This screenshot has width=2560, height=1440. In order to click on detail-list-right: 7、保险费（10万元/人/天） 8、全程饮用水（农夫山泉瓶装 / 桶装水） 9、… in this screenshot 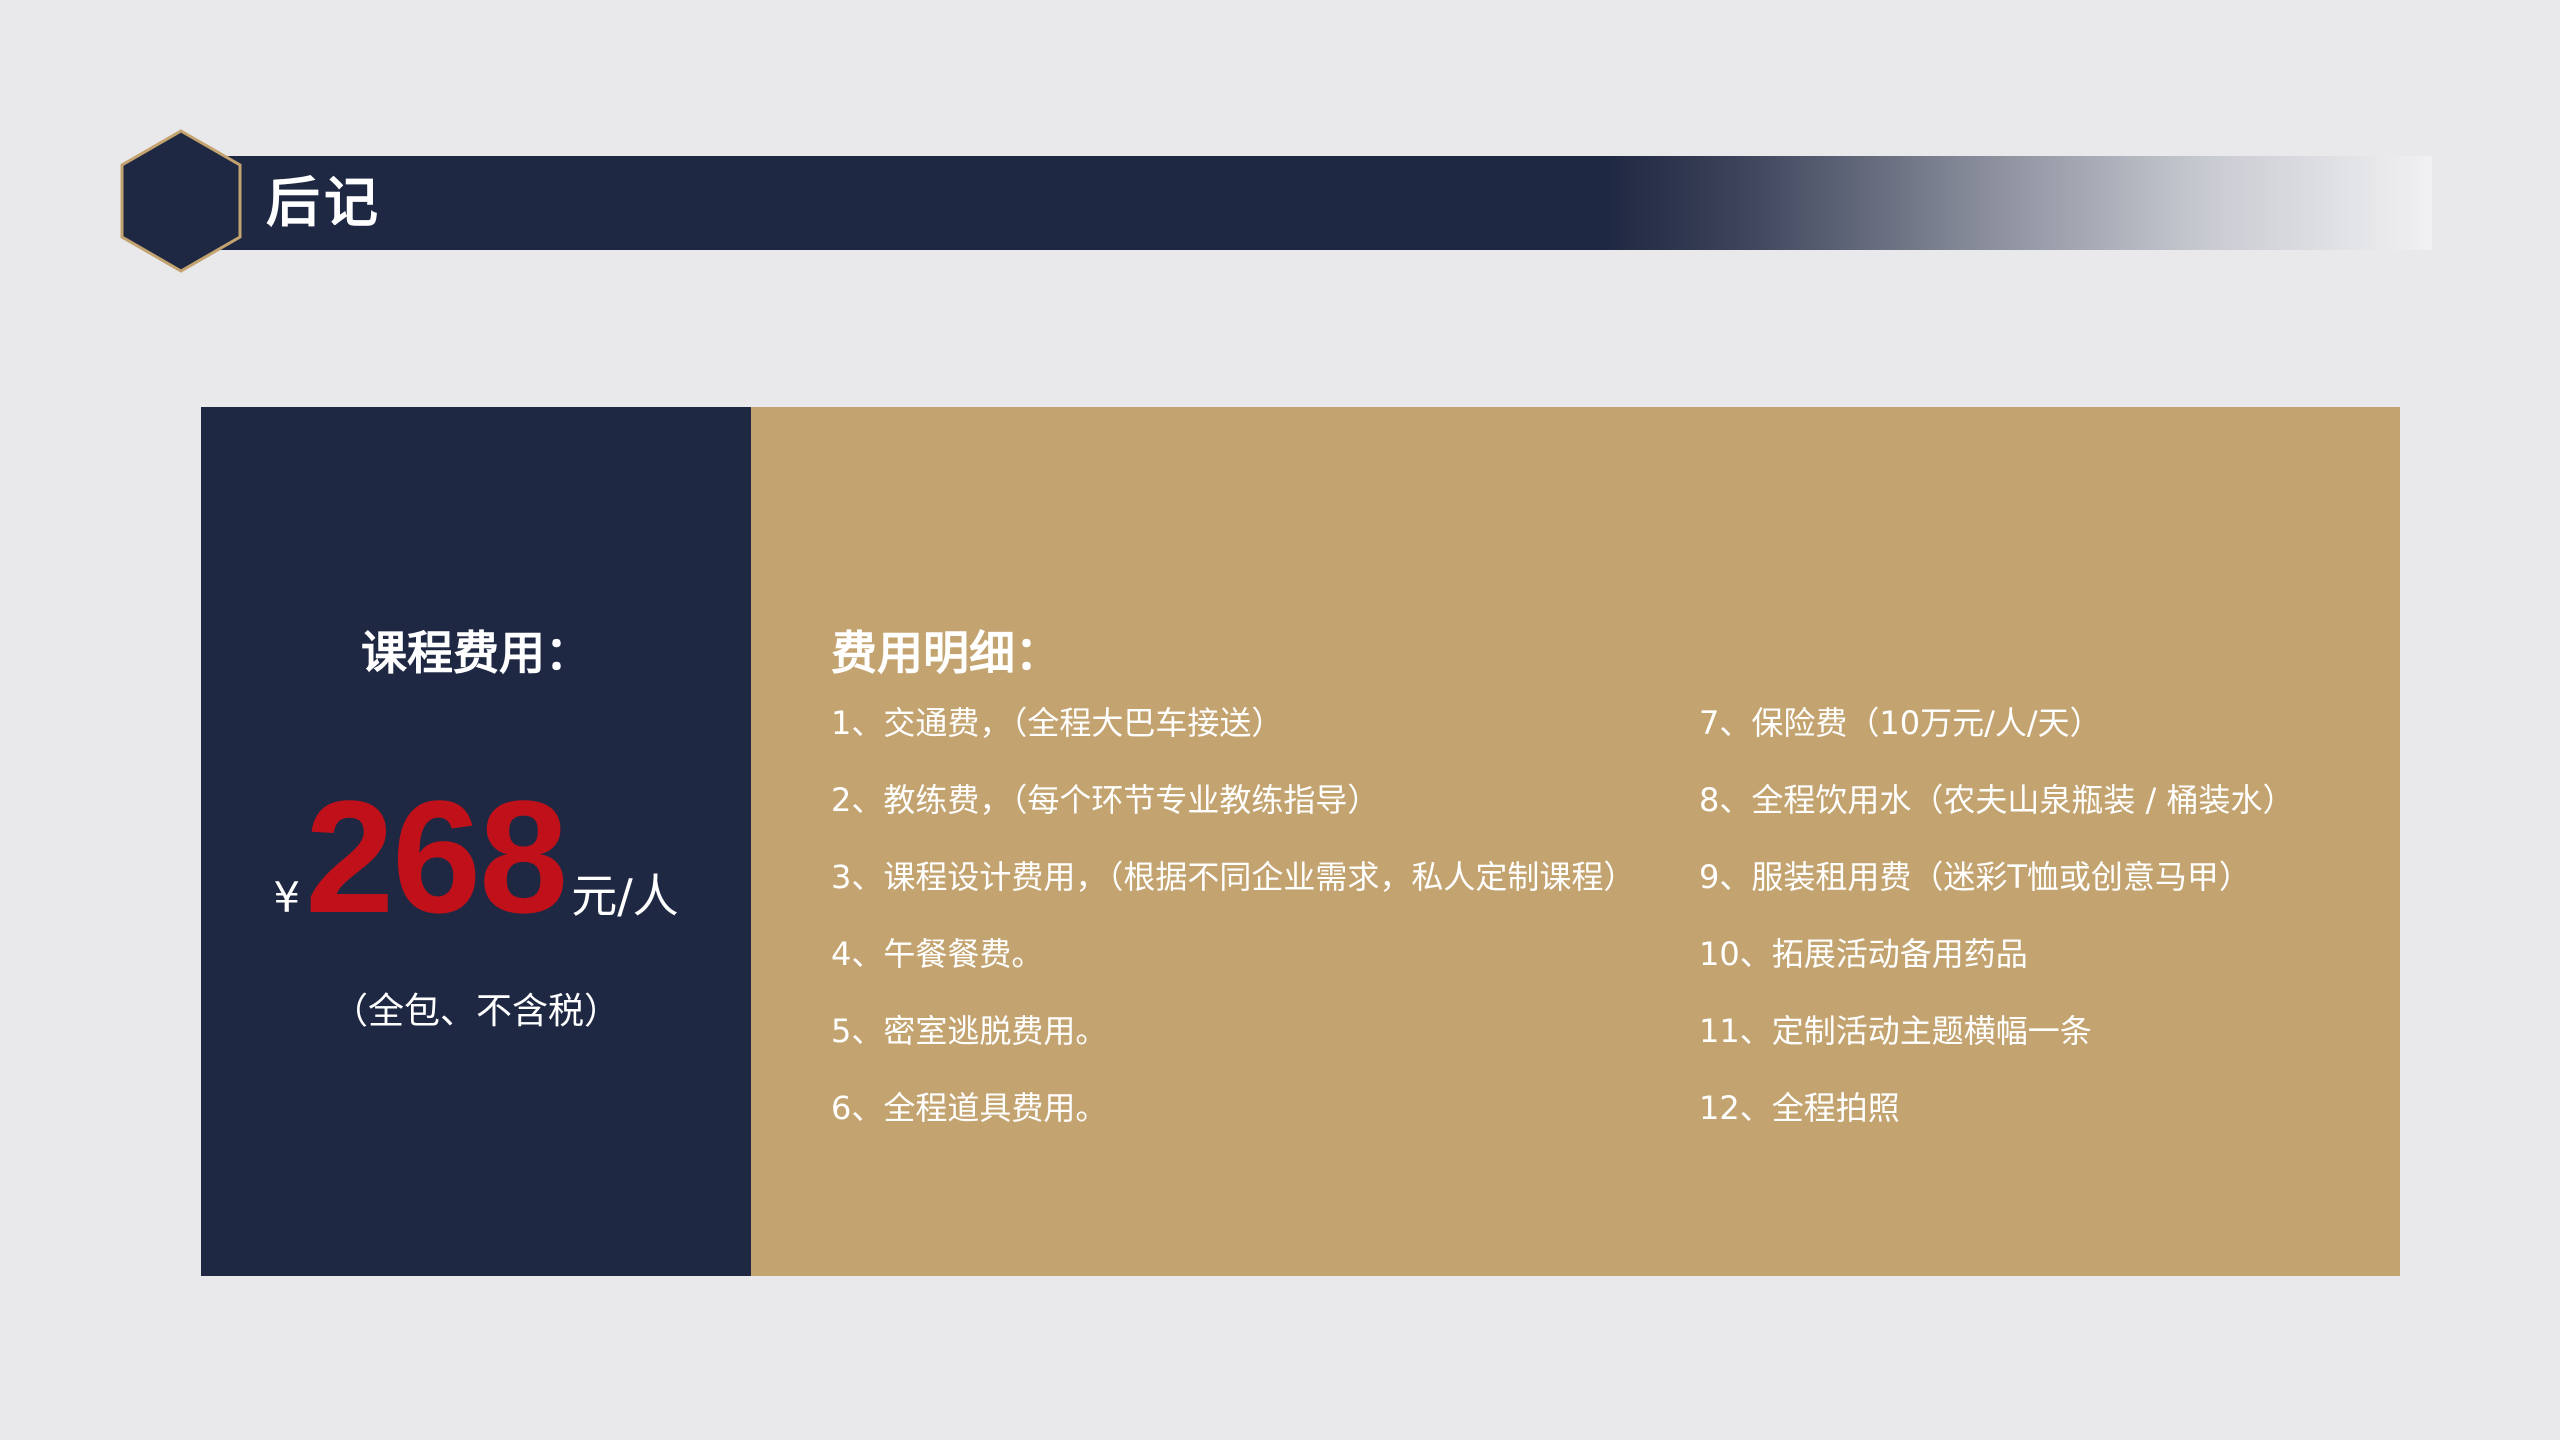, I will do `click(1997, 934)`.